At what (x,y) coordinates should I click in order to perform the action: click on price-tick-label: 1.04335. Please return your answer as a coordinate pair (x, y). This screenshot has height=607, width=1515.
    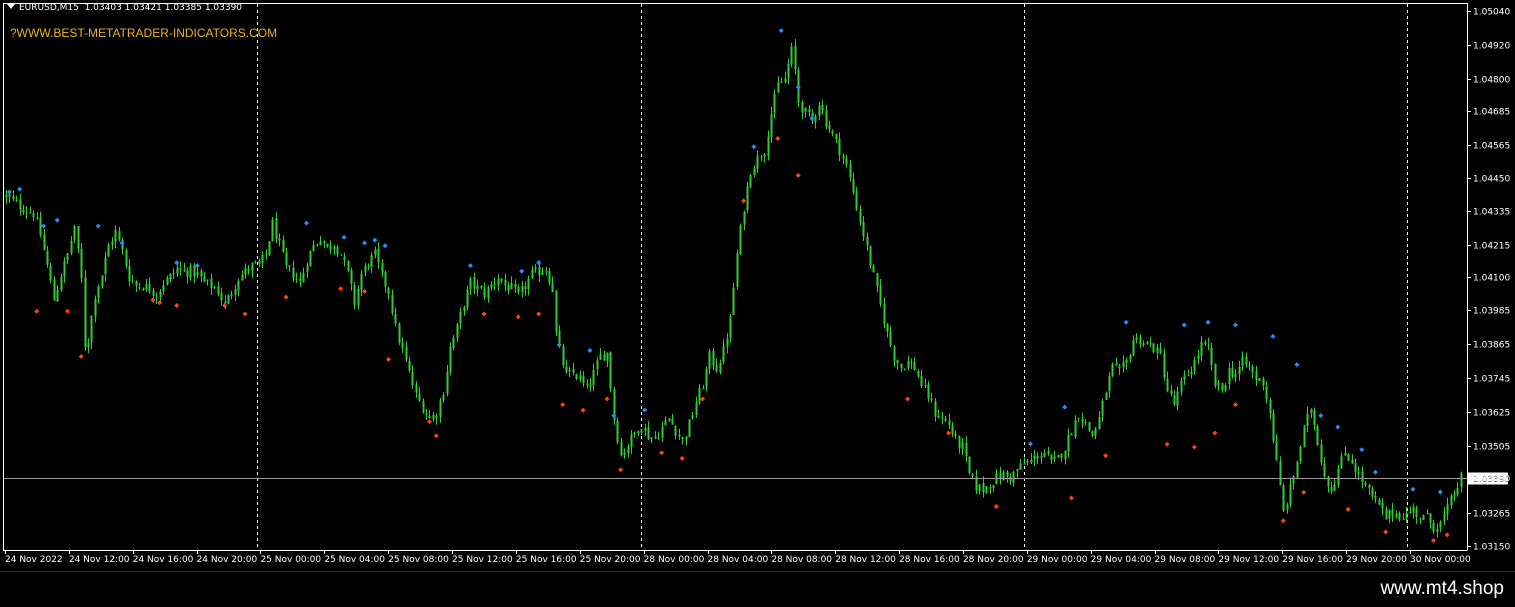
    Looking at the image, I should click on (1491, 213).